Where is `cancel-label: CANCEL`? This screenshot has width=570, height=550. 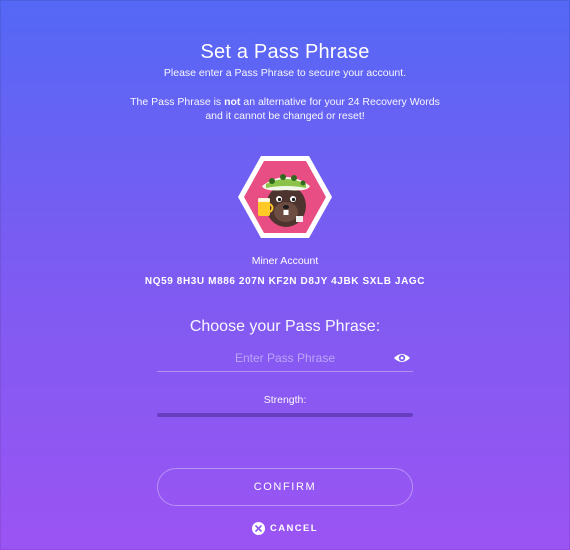
cancel-label: CANCEL is located at coordinates (294, 528).